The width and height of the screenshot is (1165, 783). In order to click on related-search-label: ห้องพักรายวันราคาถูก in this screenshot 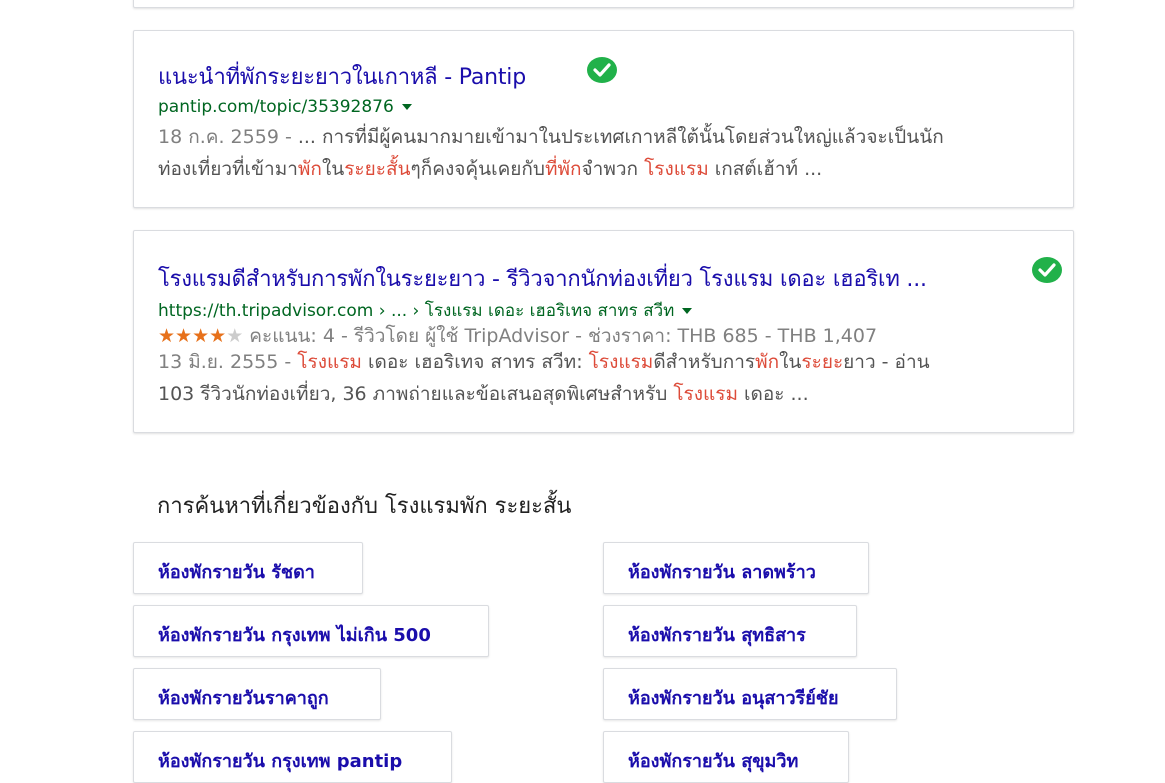, I will do `click(243, 698)`.